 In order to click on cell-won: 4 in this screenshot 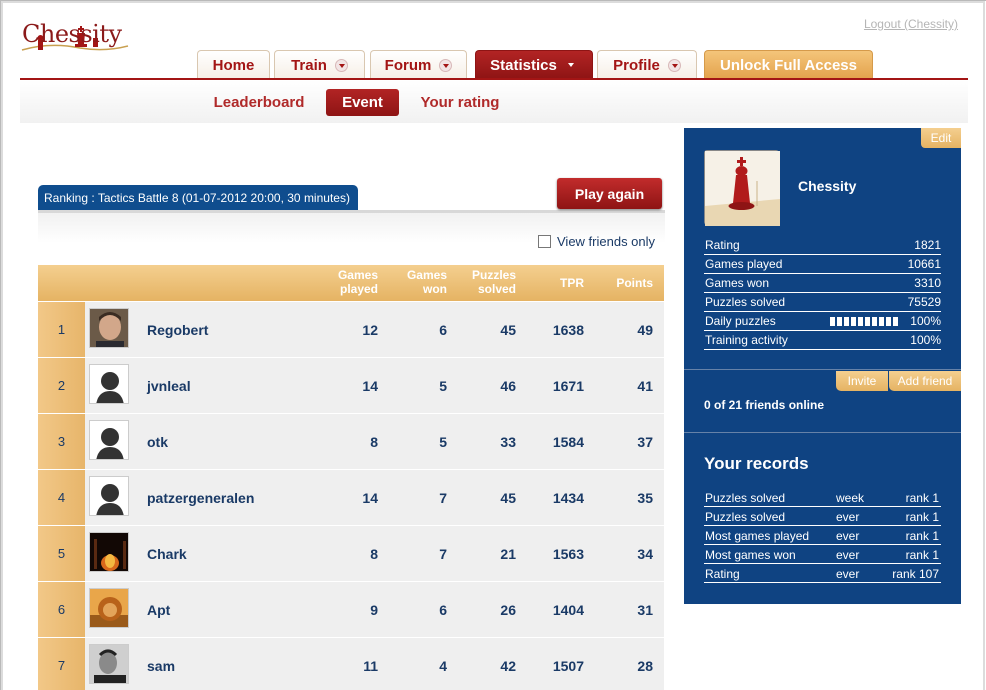, I will do `click(443, 666)`.